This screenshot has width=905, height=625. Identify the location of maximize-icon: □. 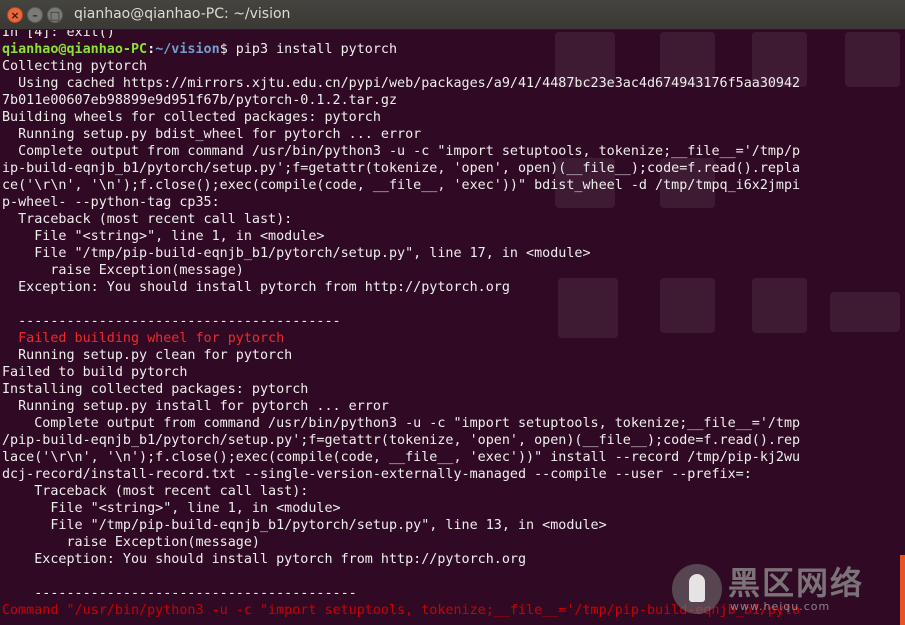
(55, 15).